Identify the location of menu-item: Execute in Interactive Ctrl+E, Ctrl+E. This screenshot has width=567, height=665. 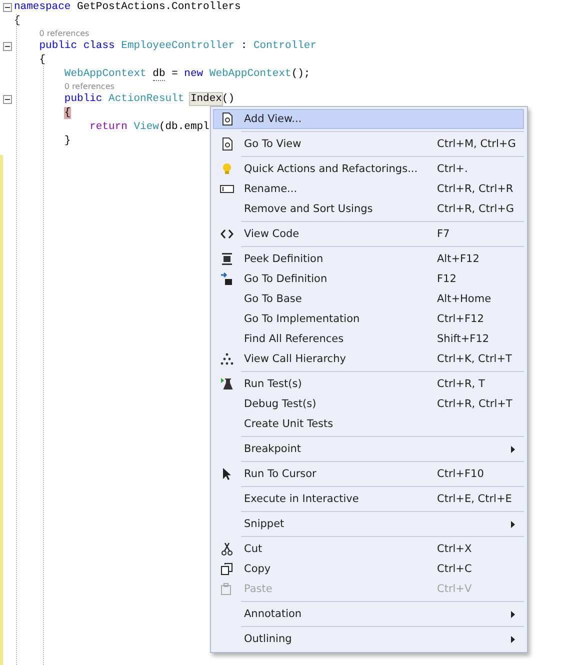
(368, 499).